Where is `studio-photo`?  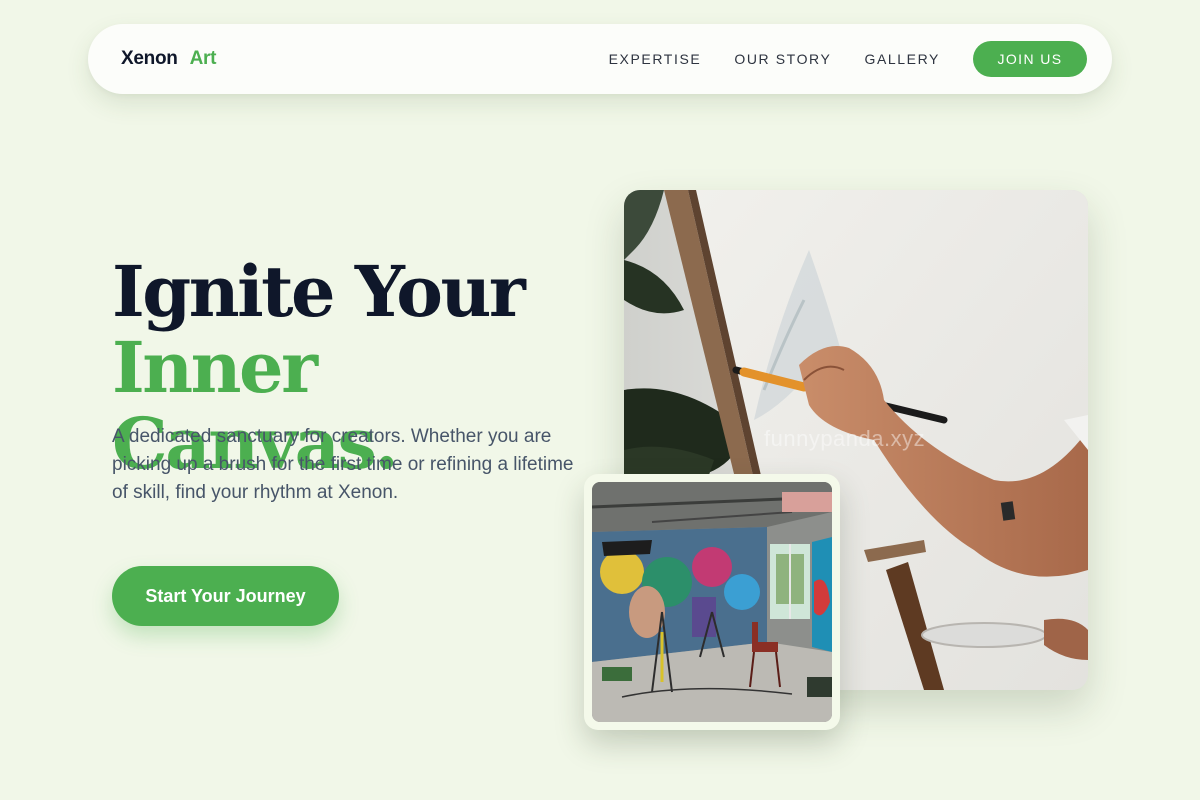 studio-photo is located at coordinates (712, 602).